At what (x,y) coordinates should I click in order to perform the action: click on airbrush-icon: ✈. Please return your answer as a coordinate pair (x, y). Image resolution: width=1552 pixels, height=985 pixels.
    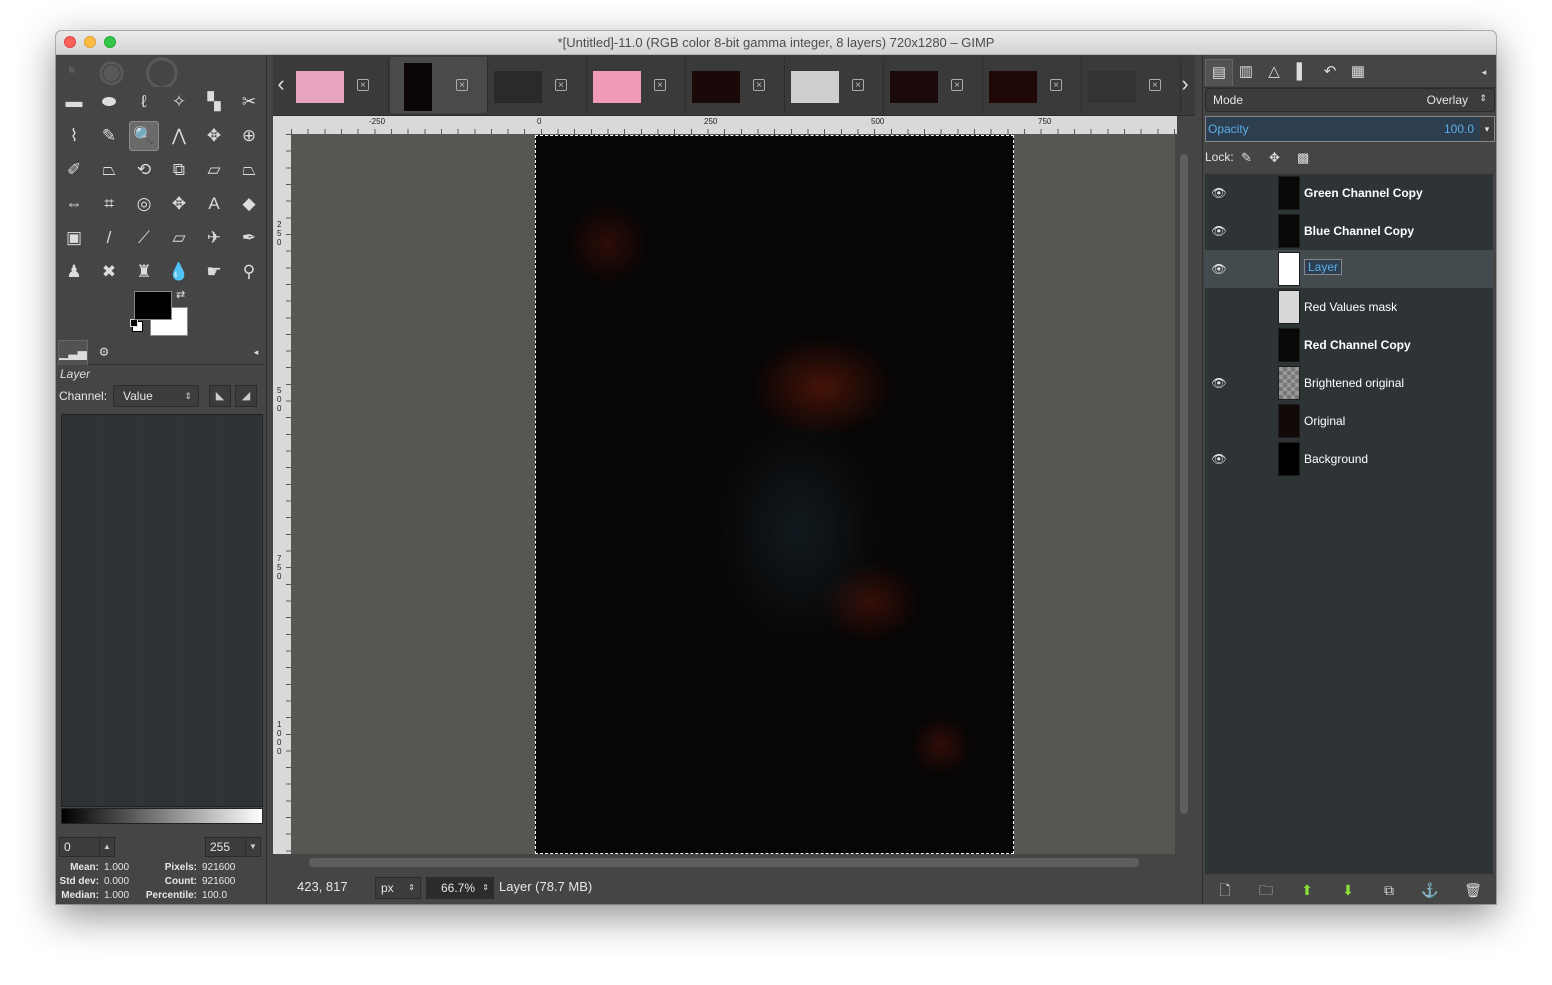
    Looking at the image, I should click on (214, 238).